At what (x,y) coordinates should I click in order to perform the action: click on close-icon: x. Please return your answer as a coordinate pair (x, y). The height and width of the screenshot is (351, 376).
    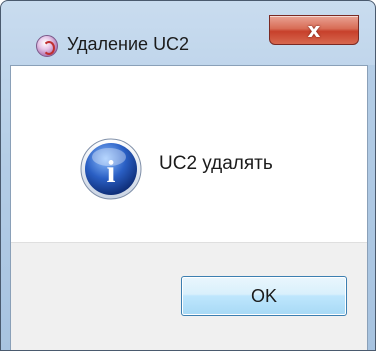
    Looking at the image, I should click on (314, 30).